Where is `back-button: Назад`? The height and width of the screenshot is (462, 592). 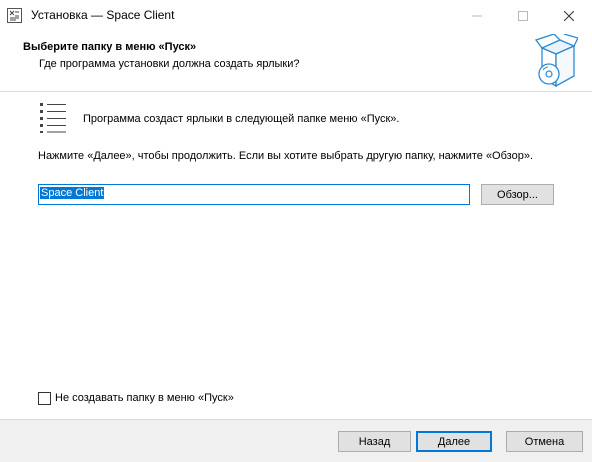
back-button: Назад is located at coordinates (374, 441).